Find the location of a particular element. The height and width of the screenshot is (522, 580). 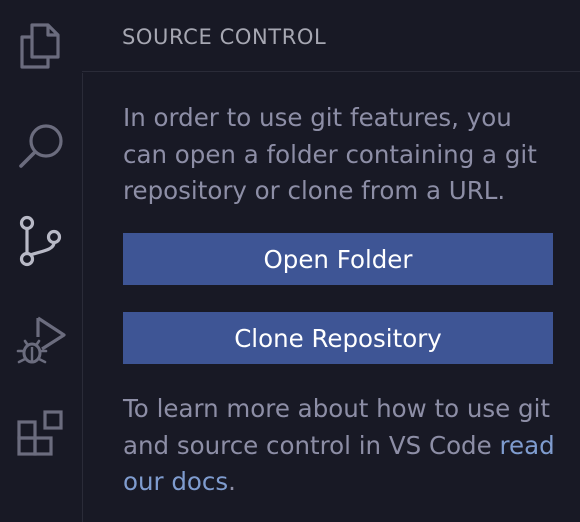

activity-item-extensions is located at coordinates (41, 434).